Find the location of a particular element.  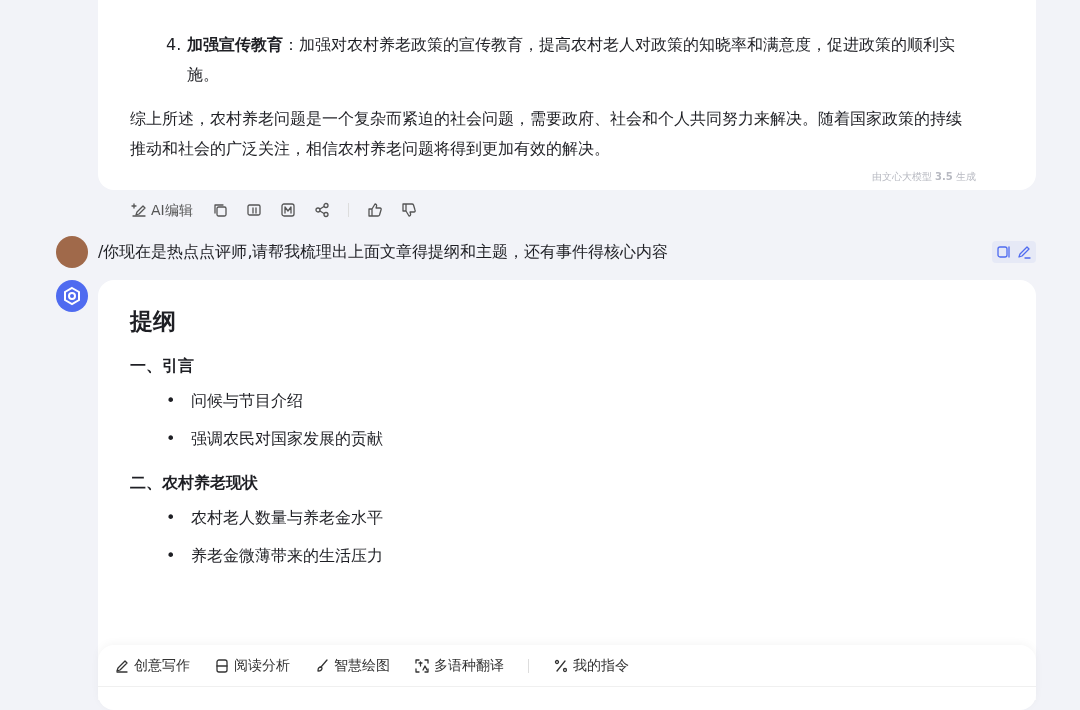

slash-icon is located at coordinates (561, 665).